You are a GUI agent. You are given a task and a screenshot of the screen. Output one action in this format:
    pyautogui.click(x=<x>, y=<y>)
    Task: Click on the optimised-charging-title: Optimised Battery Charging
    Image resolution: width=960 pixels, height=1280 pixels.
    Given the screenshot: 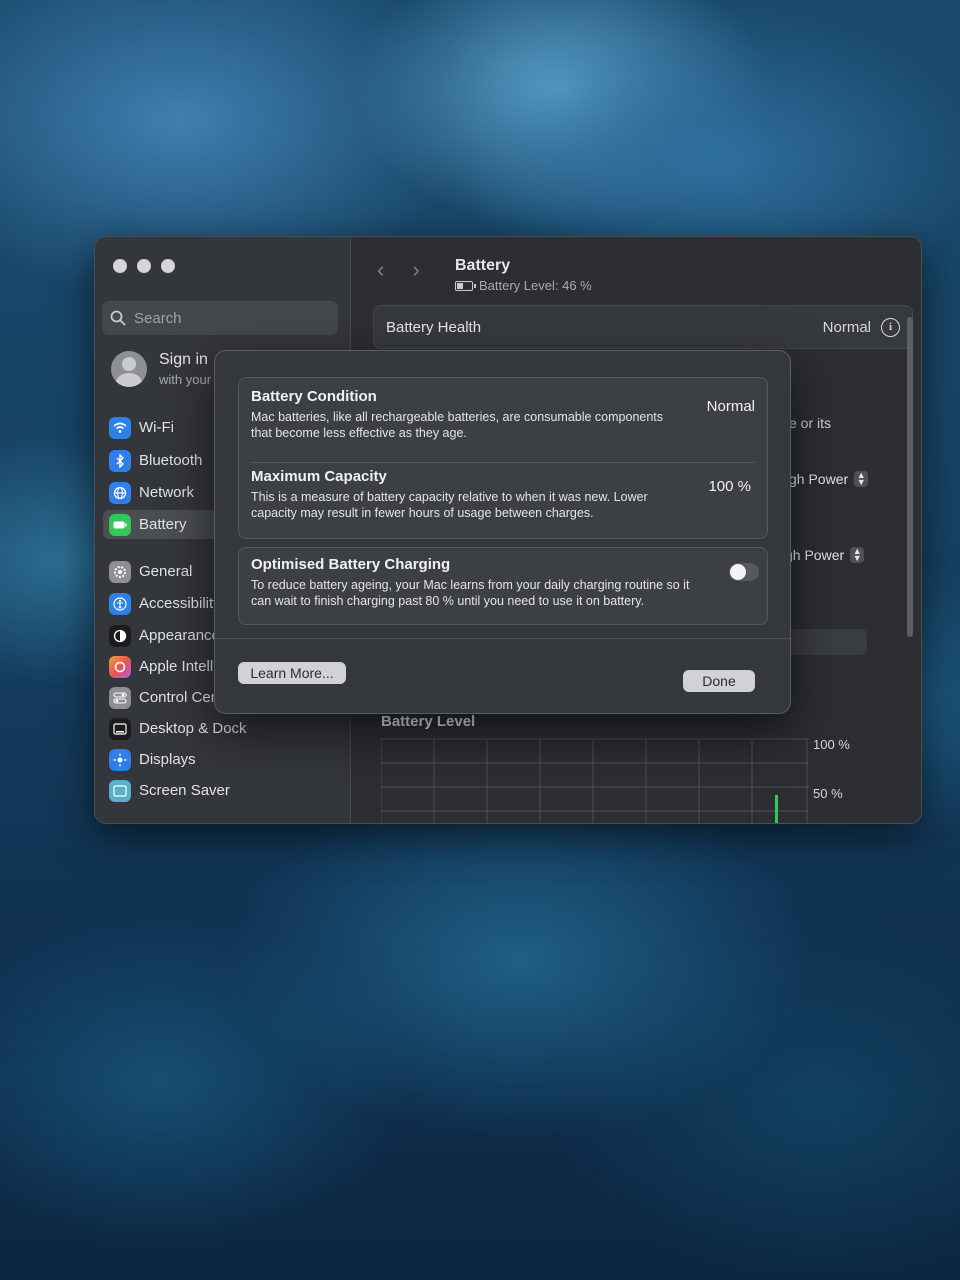 What is the action you would take?
    pyautogui.click(x=351, y=564)
    